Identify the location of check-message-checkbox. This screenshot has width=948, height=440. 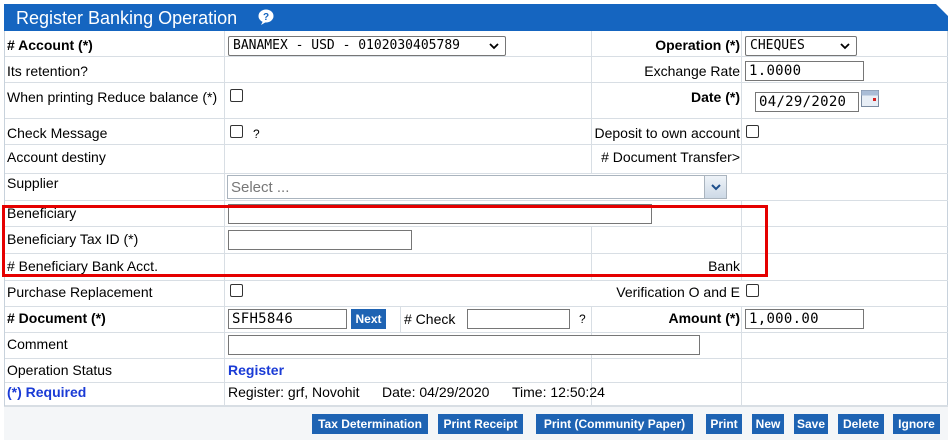
(236, 131).